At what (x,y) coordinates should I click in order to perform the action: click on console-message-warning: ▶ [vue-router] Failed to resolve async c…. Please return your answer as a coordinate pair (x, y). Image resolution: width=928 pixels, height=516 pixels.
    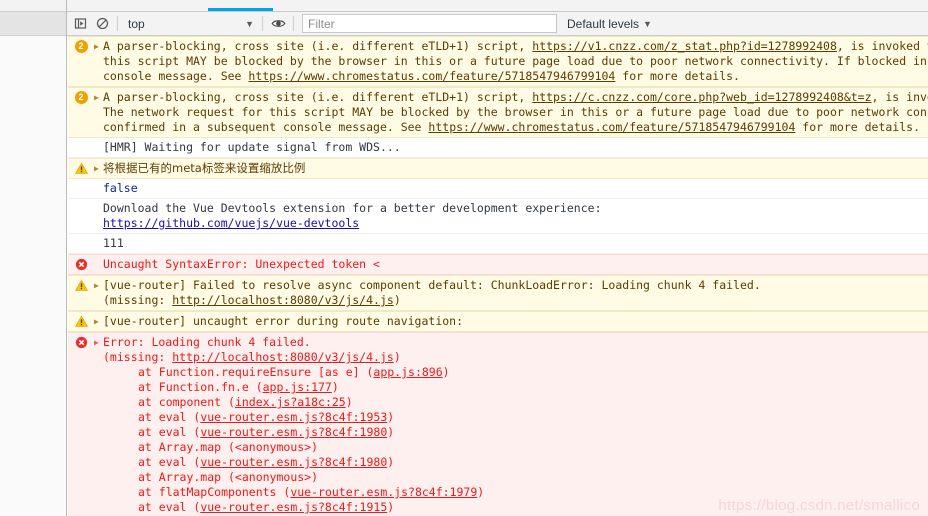
    Looking at the image, I should click on (498, 293).